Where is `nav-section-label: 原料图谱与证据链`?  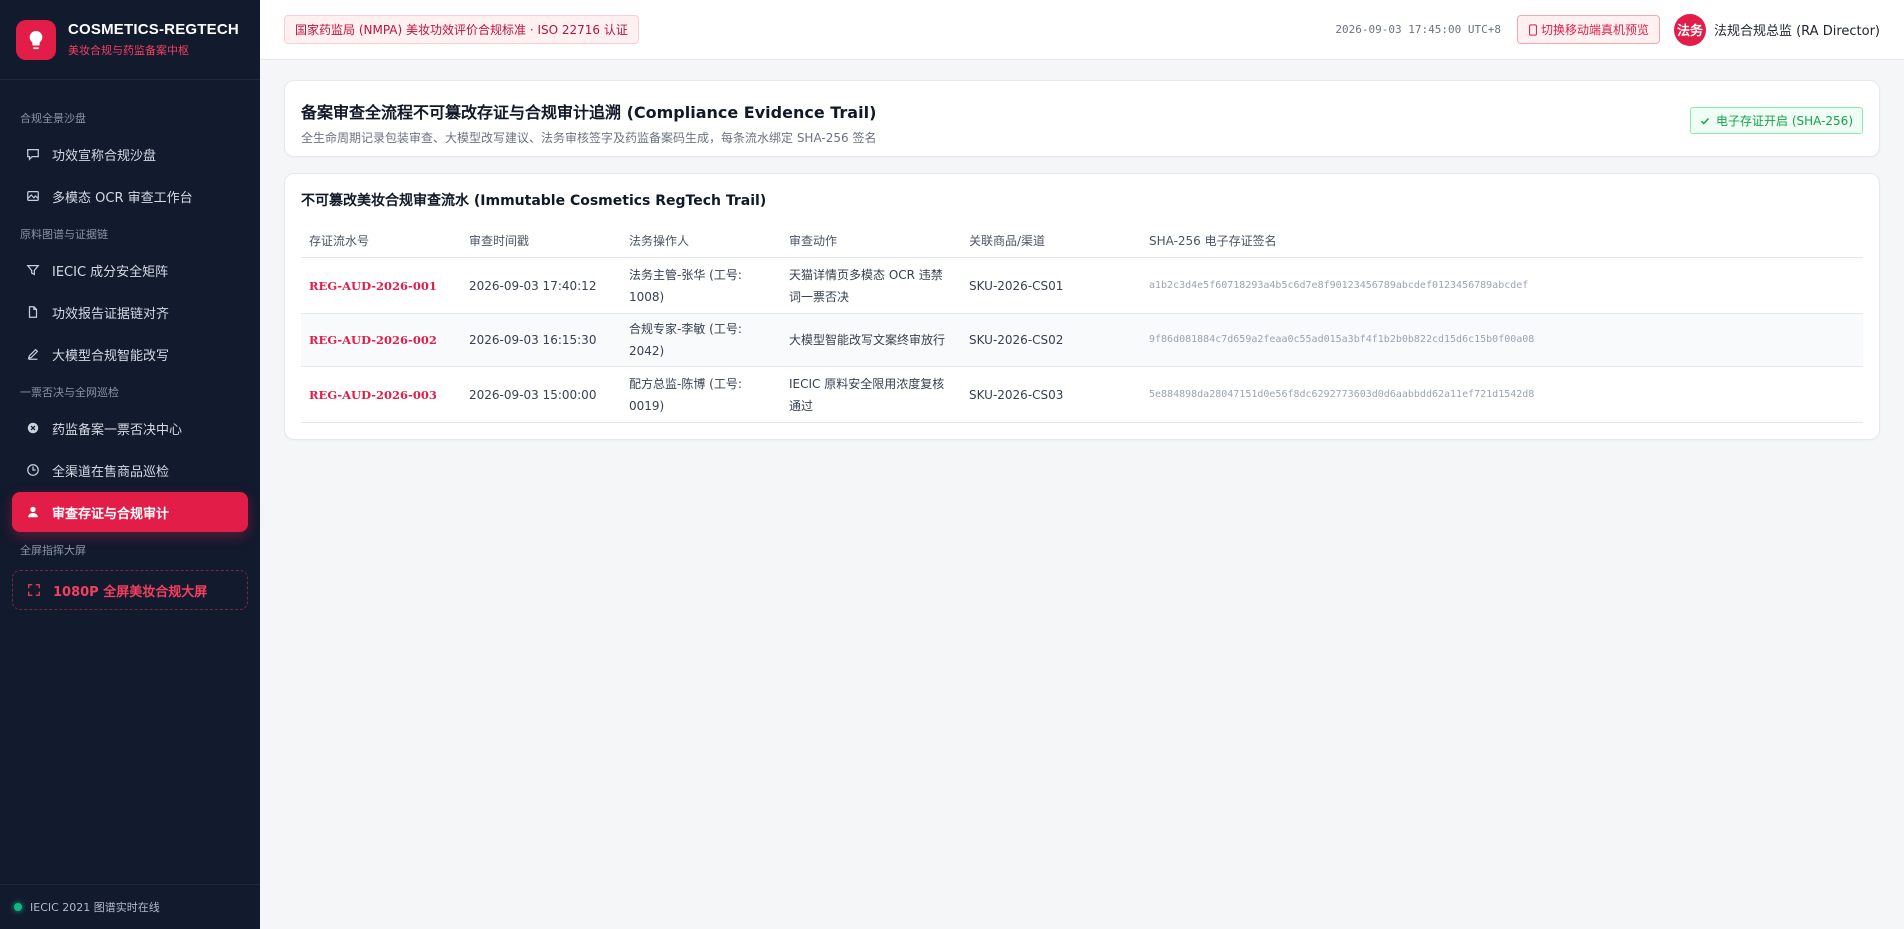 nav-section-label: 原料图谱与证据链 is located at coordinates (64, 234).